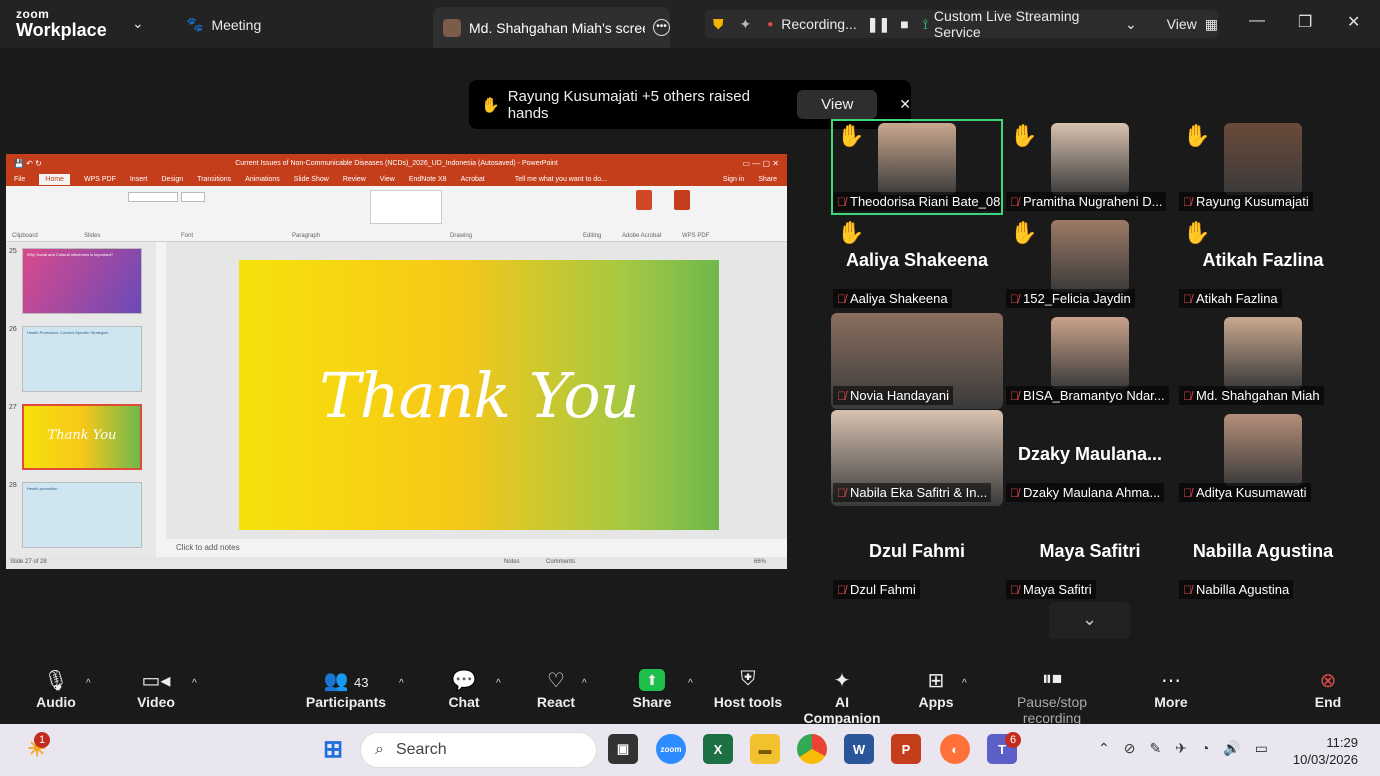 The image size is (1380, 776). I want to click on powerpoint-icon: P, so click(906, 749).